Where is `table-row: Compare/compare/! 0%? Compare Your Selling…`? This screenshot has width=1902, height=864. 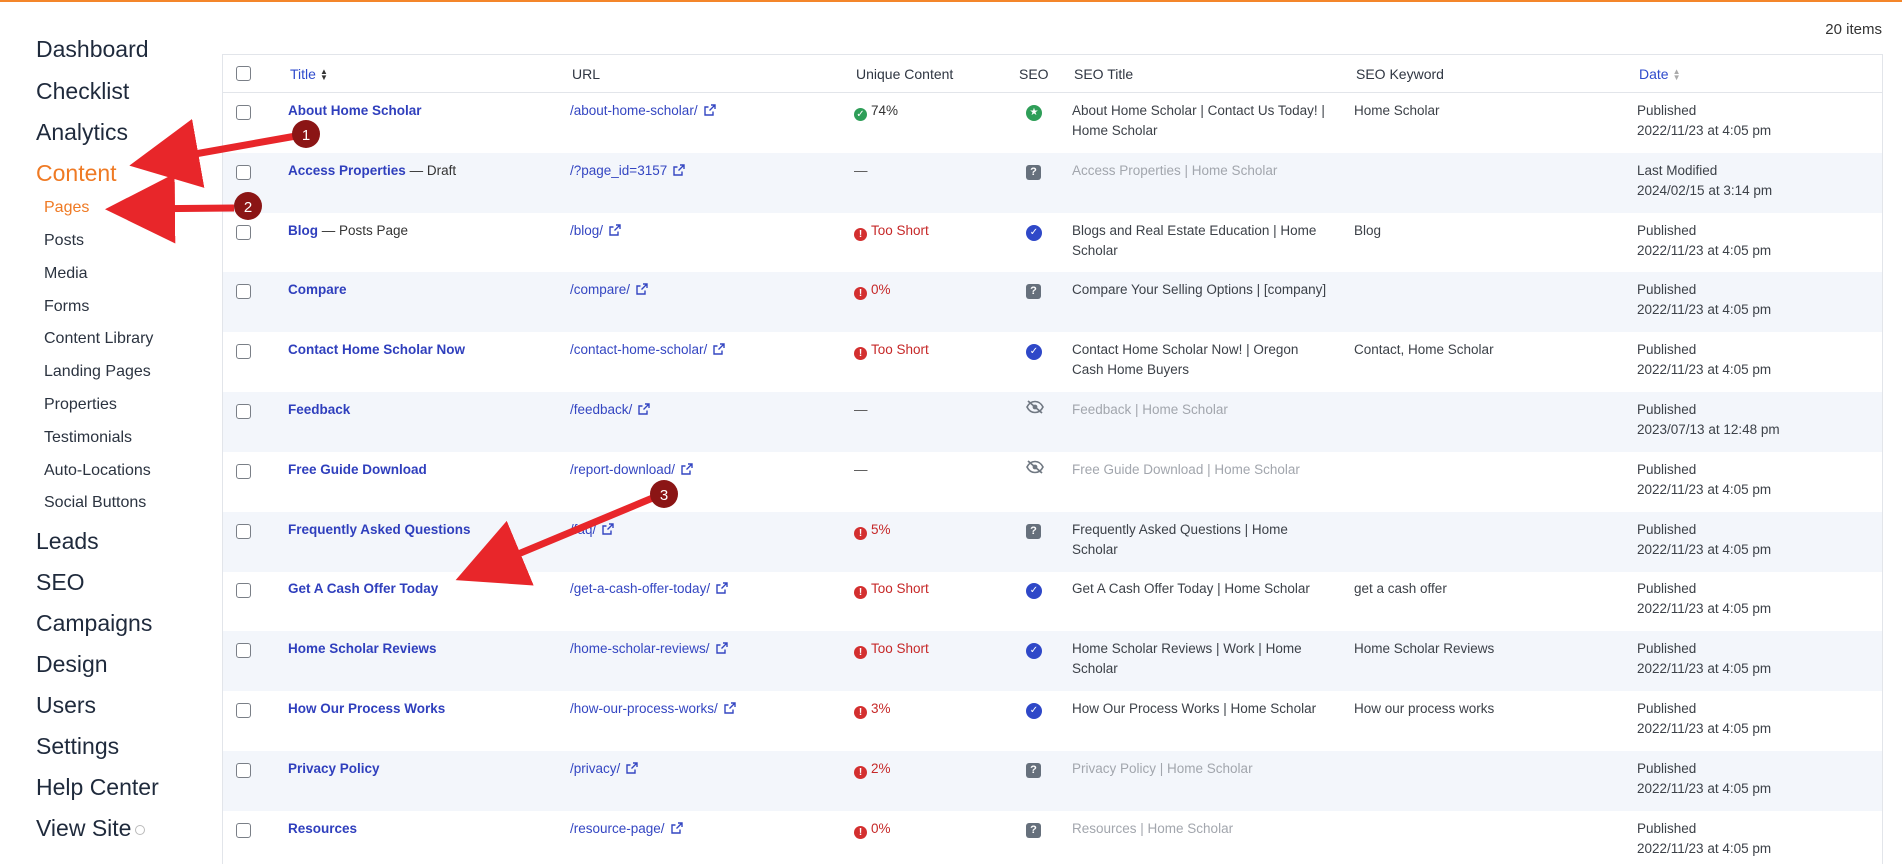 table-row: Compare/compare/! 0%? Compare Your Selling… is located at coordinates (1052, 302).